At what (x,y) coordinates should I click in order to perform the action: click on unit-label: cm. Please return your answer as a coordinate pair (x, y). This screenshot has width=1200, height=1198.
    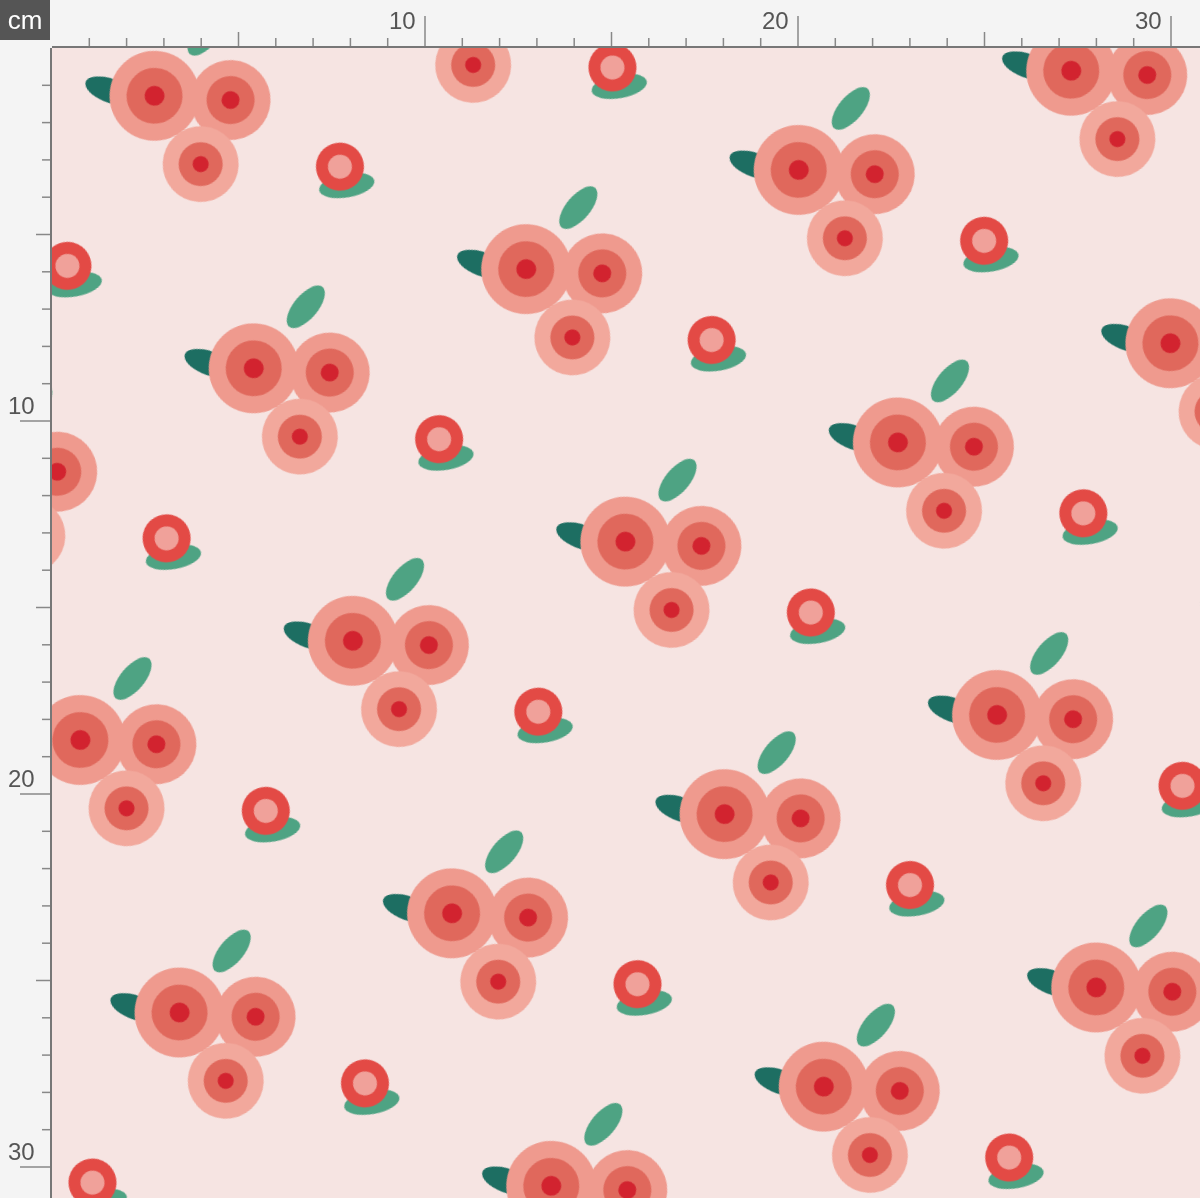
    Looking at the image, I should click on (25, 20).